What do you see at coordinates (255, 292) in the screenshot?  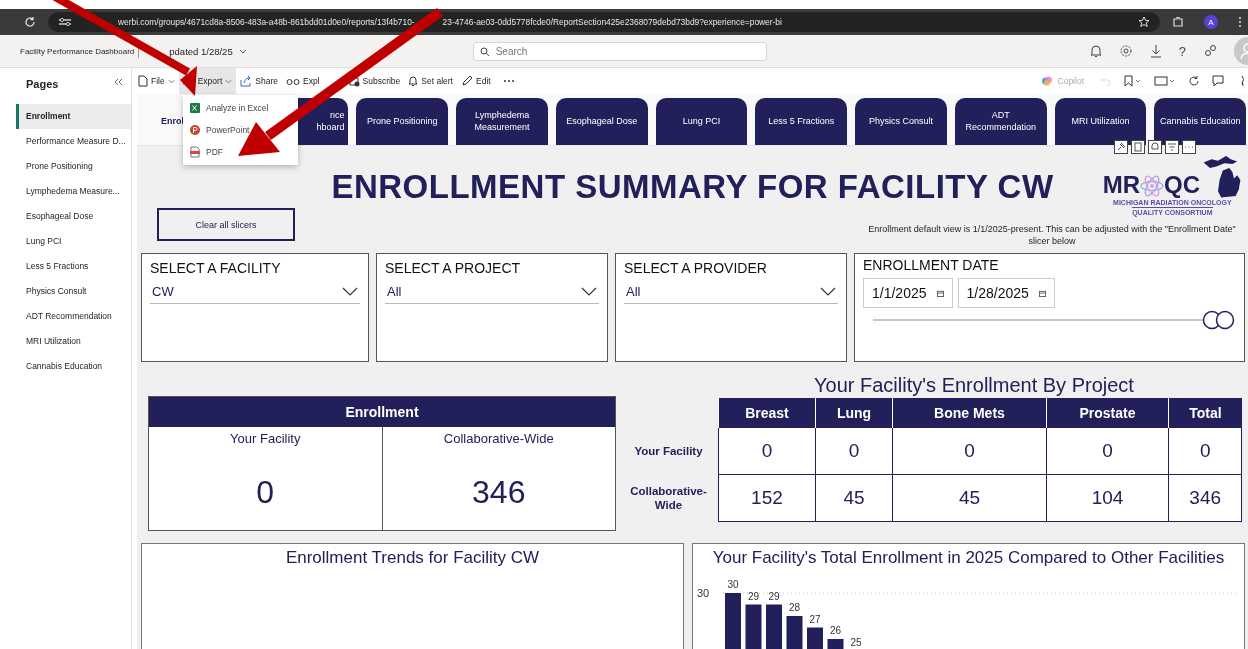 I see `slicer-dropdown: CW` at bounding box center [255, 292].